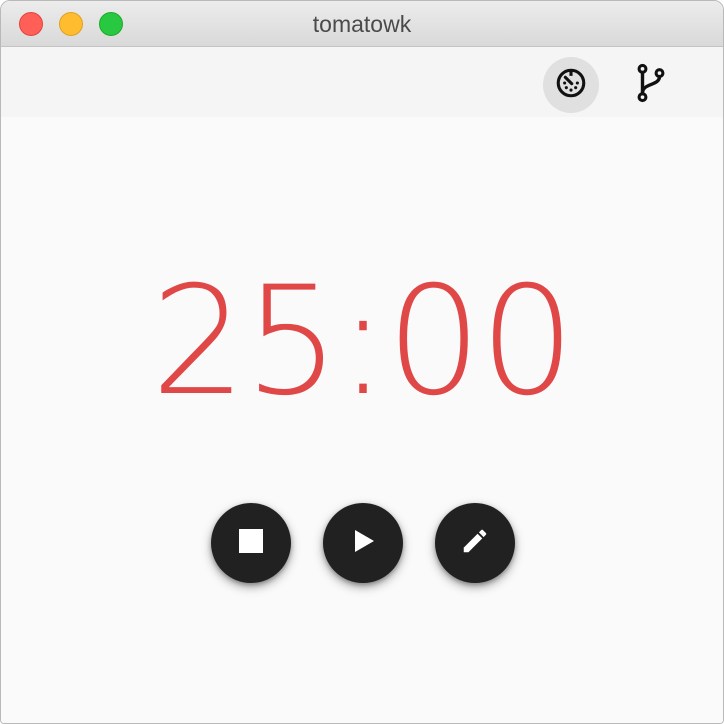  I want to click on pencil-icon, so click(475, 543).